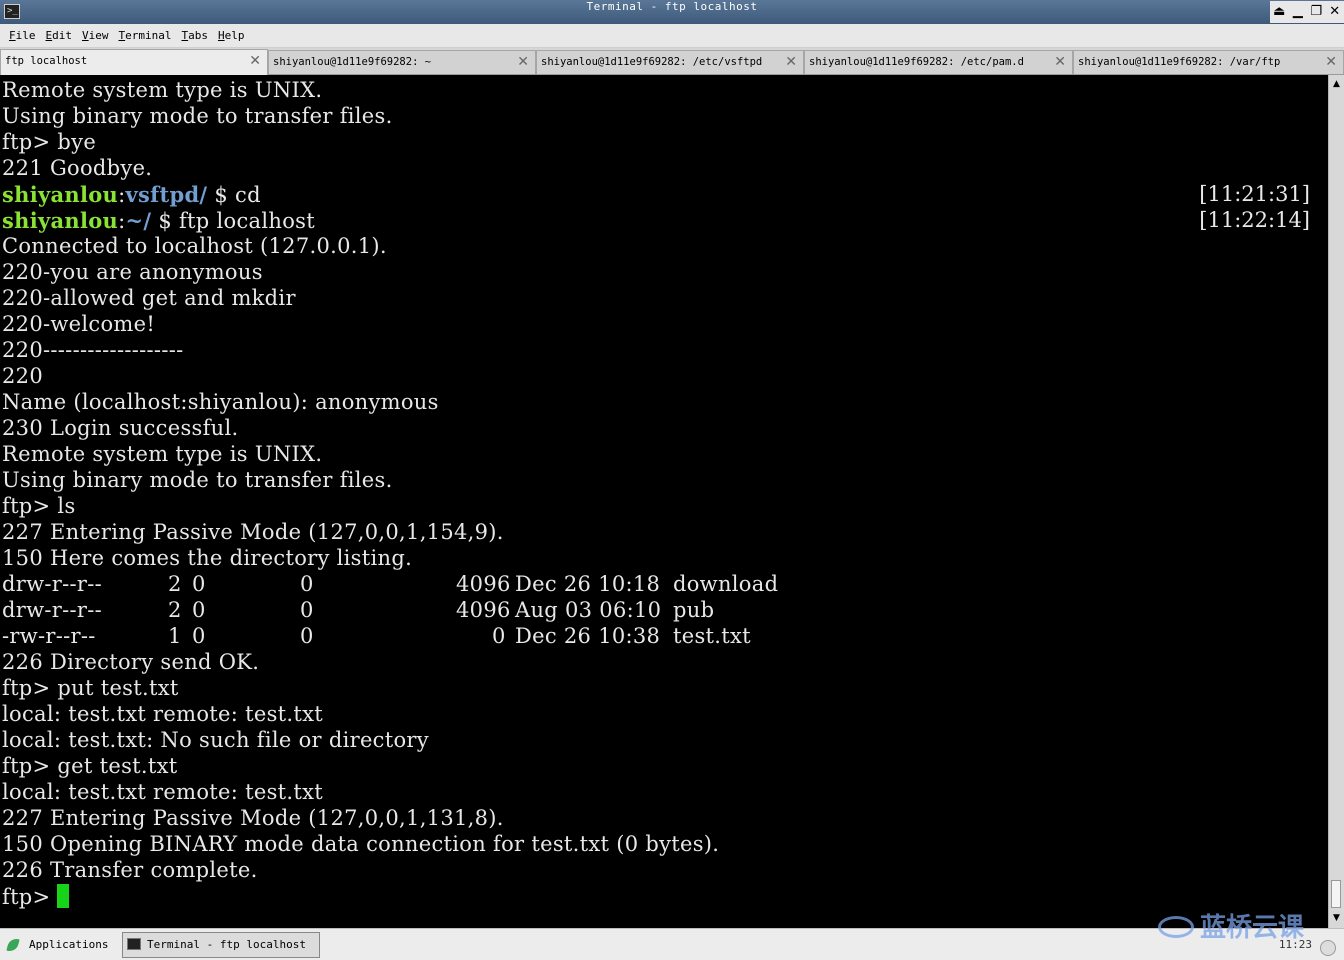 This screenshot has width=1344, height=960. I want to click on terminal-scrollbar: ▲ ▼, so click(1336, 501).